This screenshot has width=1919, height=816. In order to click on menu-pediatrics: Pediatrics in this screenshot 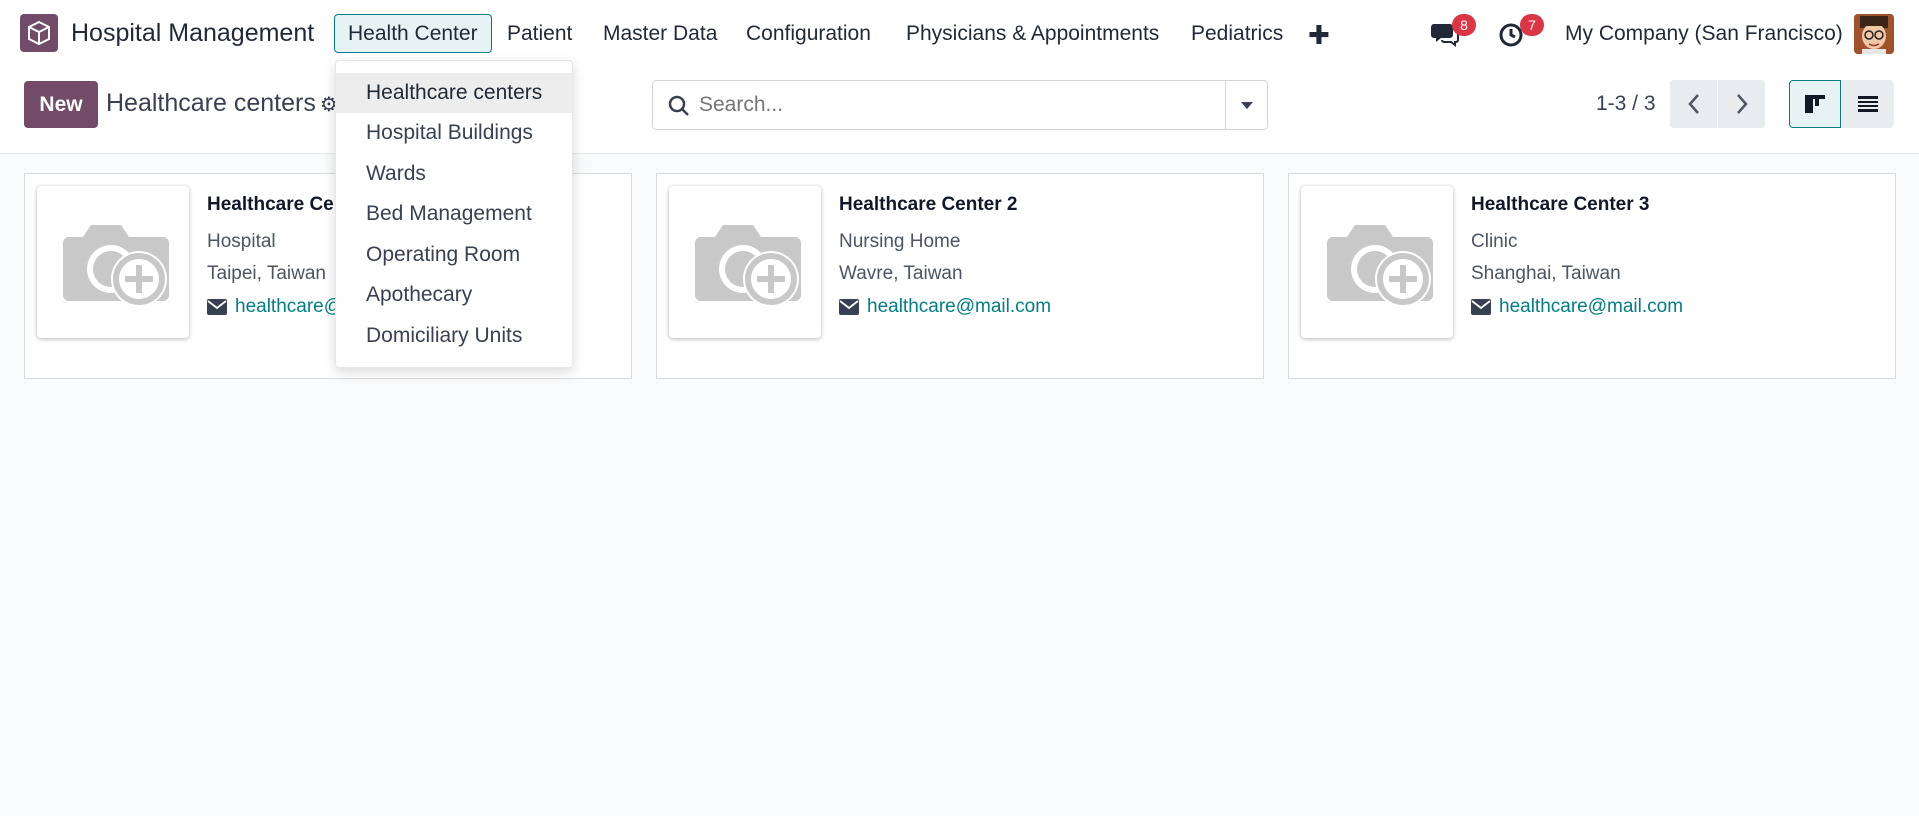, I will do `click(1237, 33)`.